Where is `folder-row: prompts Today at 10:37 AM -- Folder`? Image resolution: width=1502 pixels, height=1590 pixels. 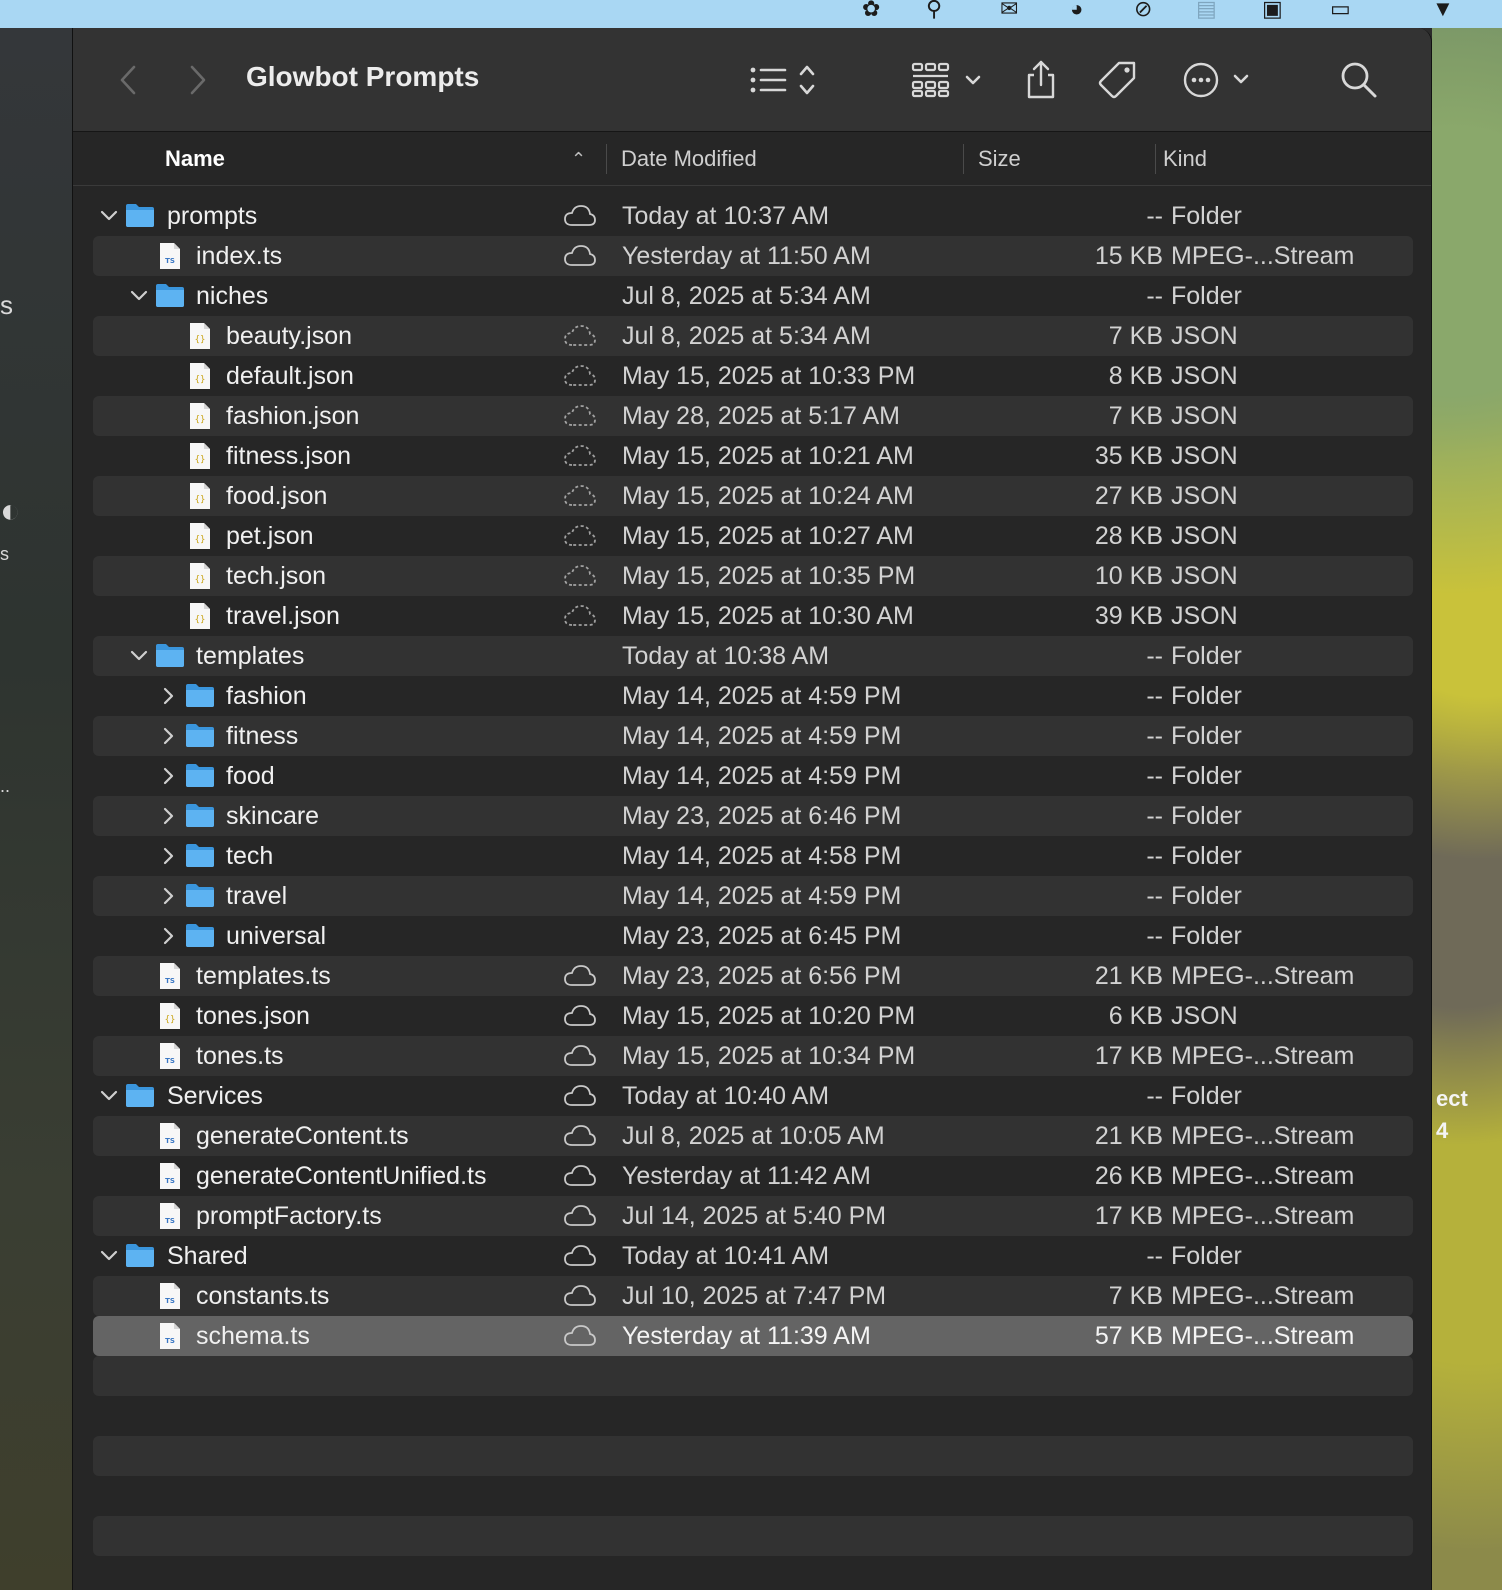
folder-row: prompts Today at 10:37 AM -- Folder is located at coordinates (753, 216).